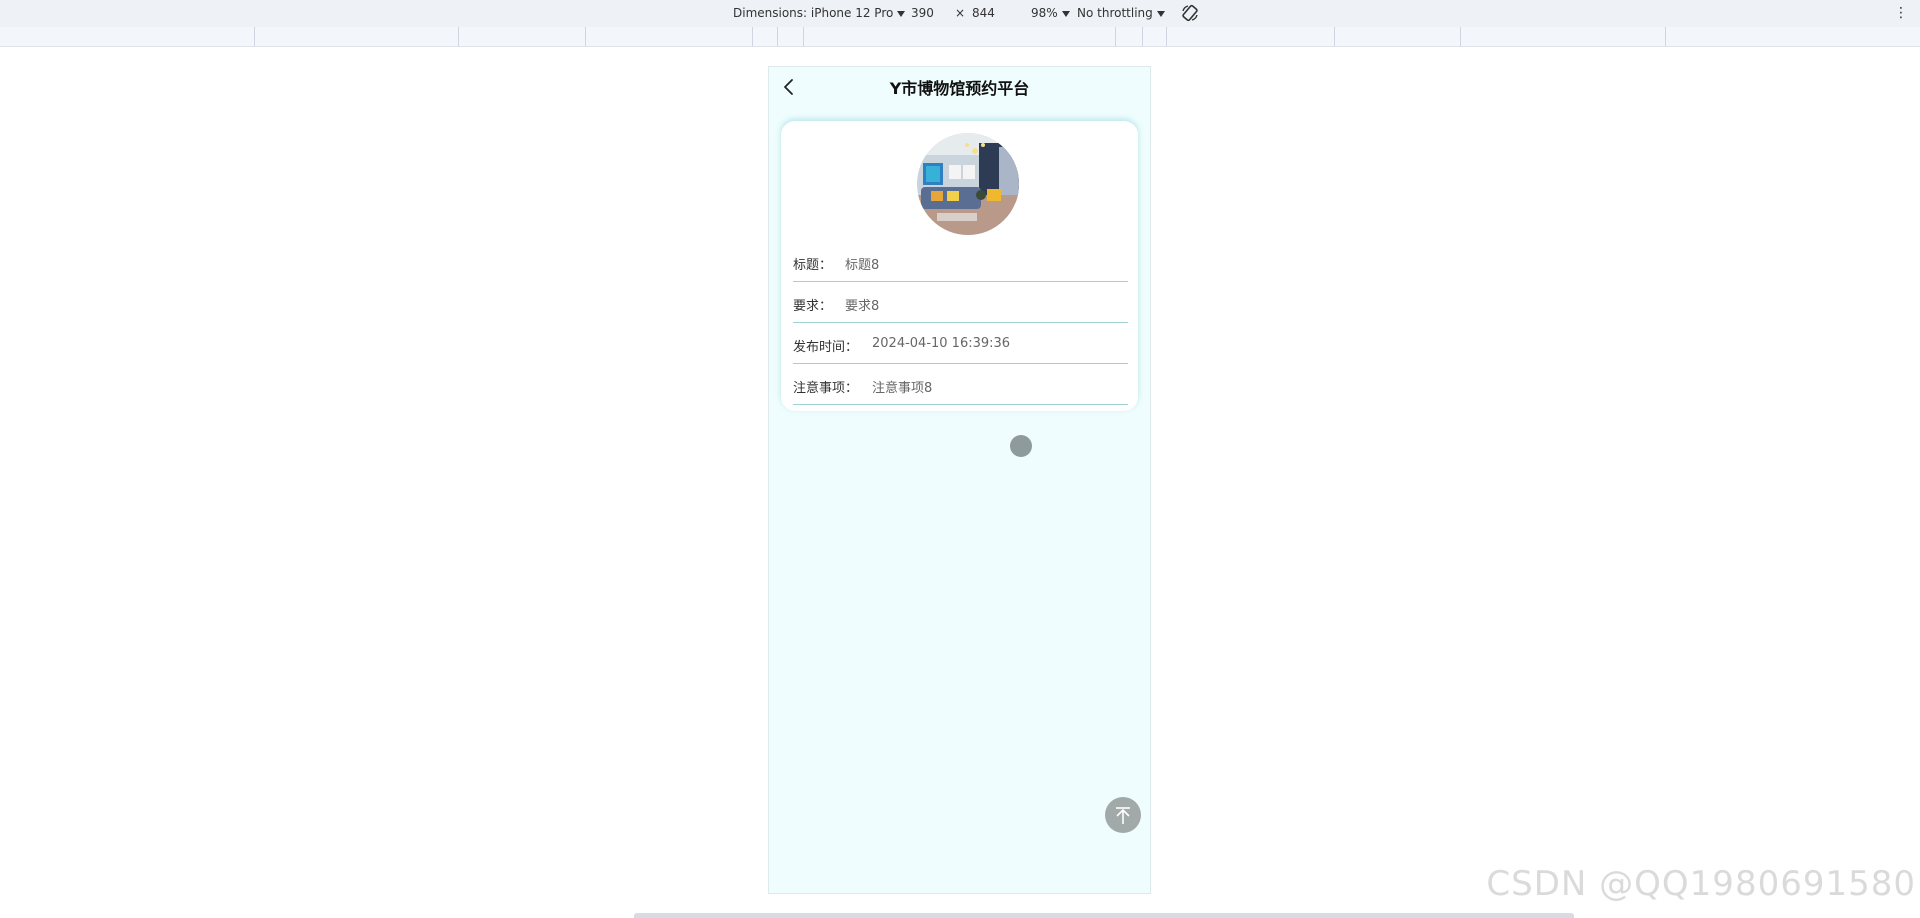  I want to click on device-select: Dimensions: iPhone 12 Pro, so click(819, 13).